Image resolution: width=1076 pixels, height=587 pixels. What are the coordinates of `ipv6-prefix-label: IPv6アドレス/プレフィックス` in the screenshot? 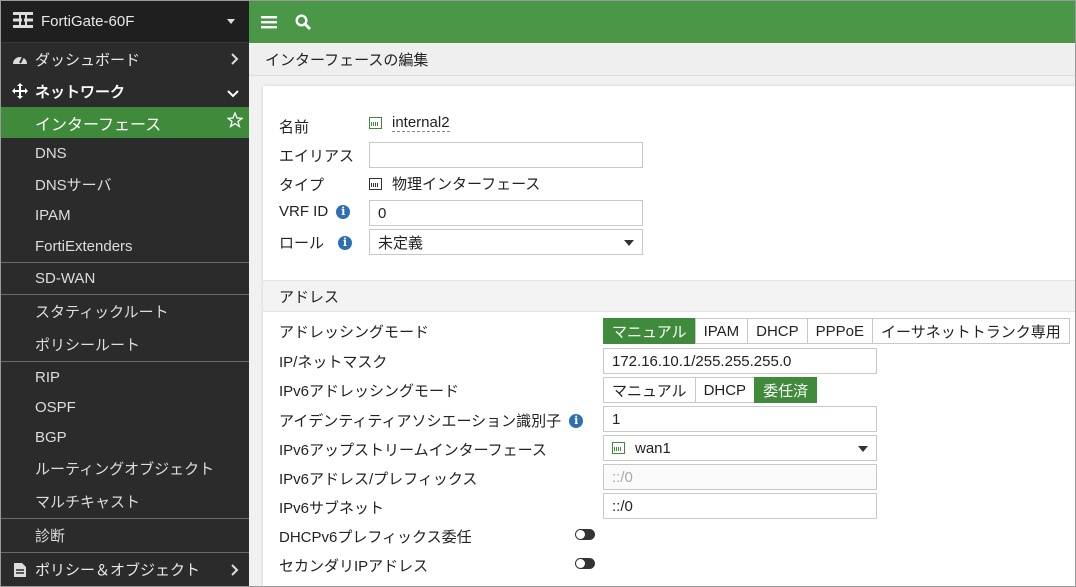 It's located at (378, 479).